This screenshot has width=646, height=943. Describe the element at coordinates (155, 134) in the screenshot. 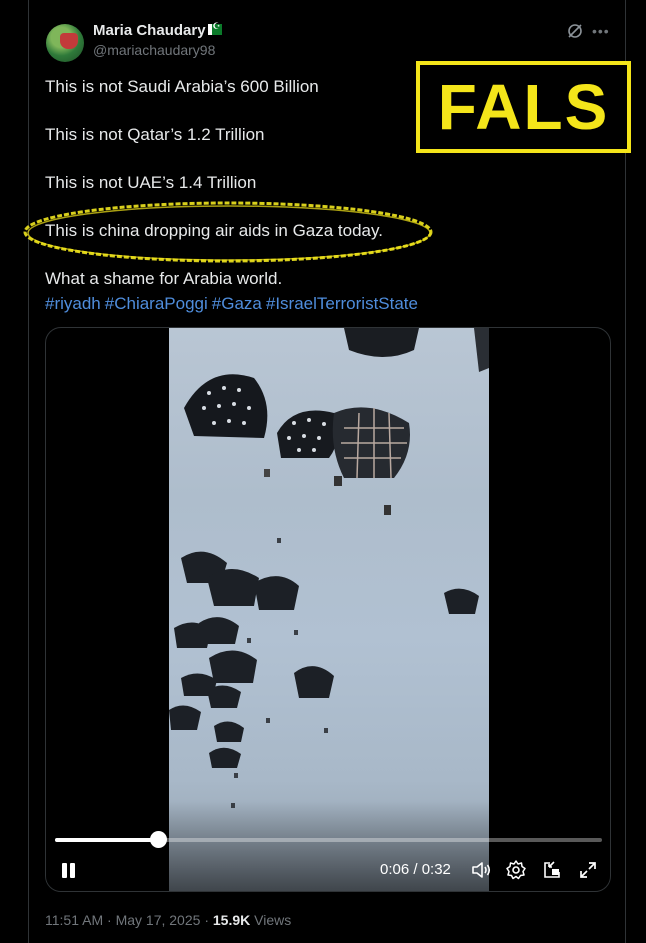

I see `tweet-line-2: This is not Qatar’s 1.2 Trillion` at that location.